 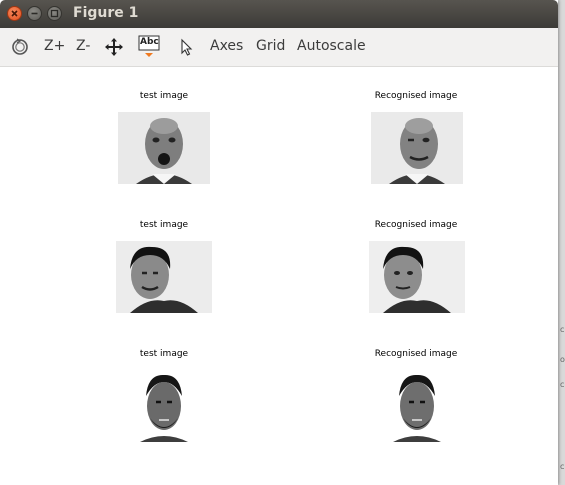 I want to click on autoscale-button: Autoscale, so click(x=331, y=46).